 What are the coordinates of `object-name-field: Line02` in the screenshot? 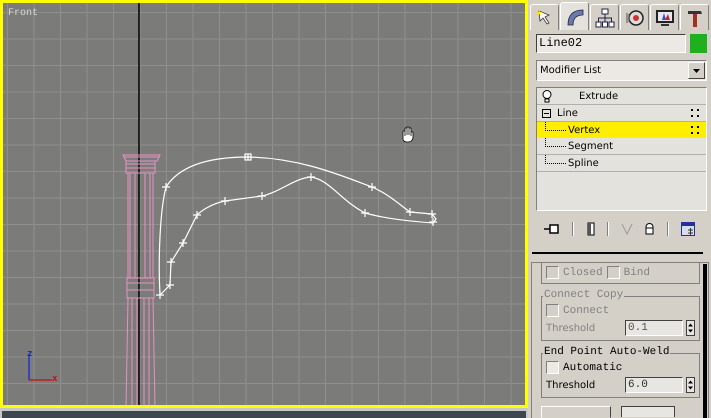 It's located at (611, 43).